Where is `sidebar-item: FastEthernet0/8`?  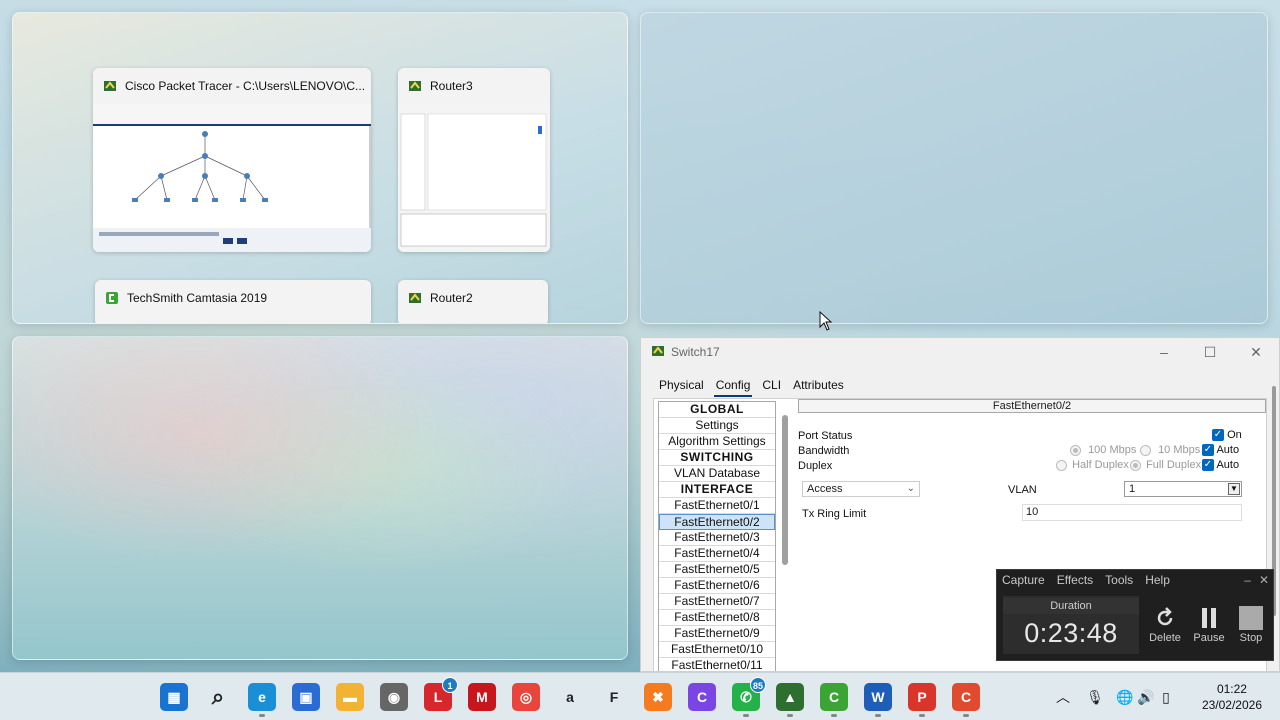 sidebar-item: FastEthernet0/8 is located at coordinates (717, 618).